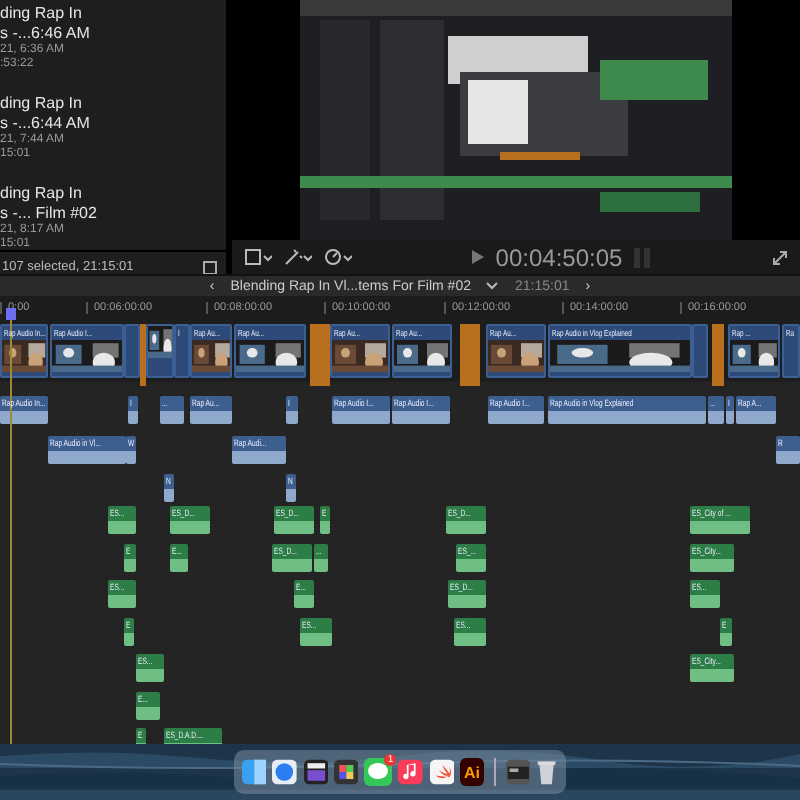 This screenshot has width=800, height=800. Describe the element at coordinates (477, 257) in the screenshot. I see `play-icon` at that location.